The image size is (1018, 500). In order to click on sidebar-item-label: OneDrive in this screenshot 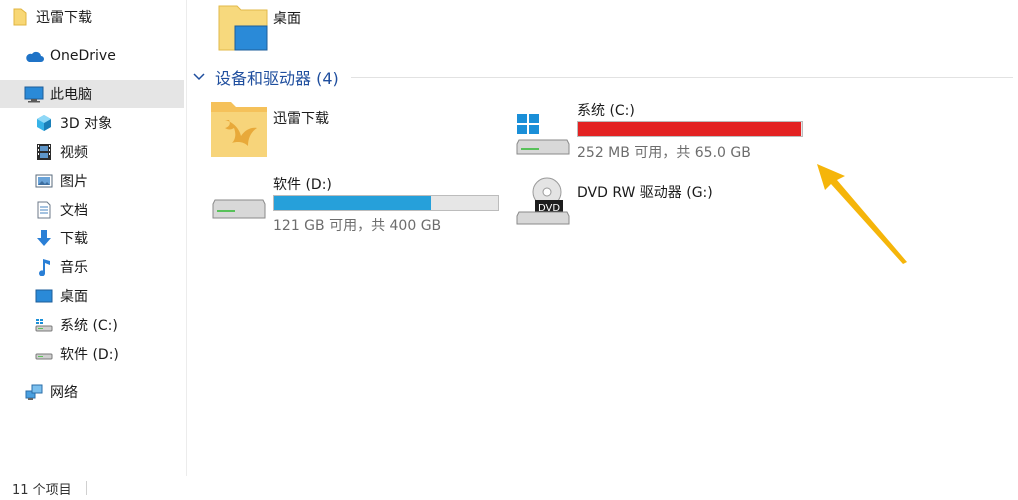, I will do `click(83, 56)`.